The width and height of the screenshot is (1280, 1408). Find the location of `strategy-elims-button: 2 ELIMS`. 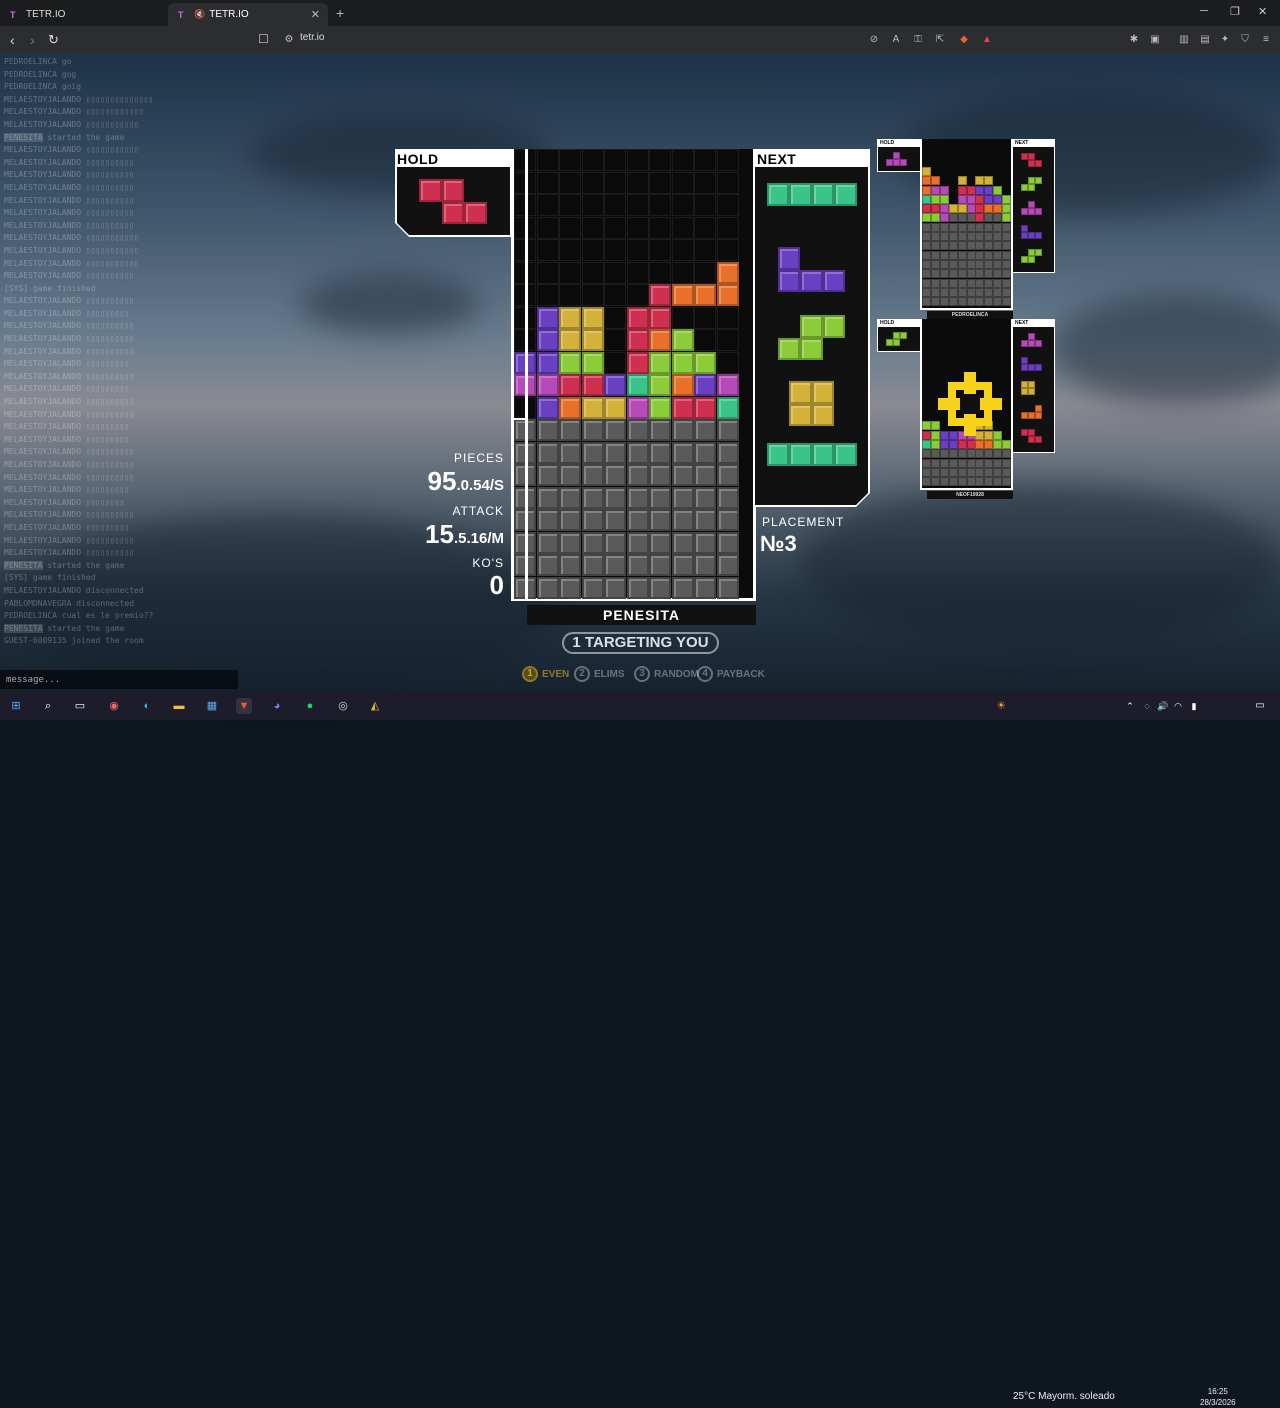

strategy-elims-button: 2 ELIMS is located at coordinates (599, 674).